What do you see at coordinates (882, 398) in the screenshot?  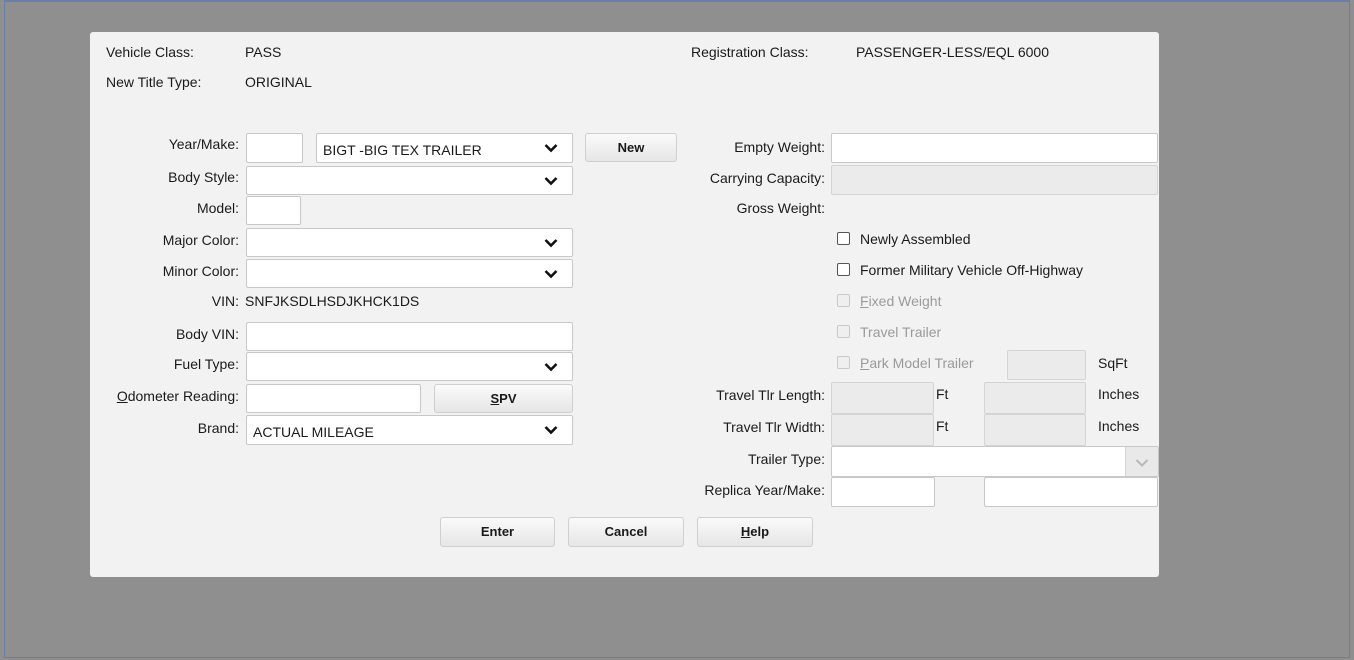 I see `travel-tlr-length-ft-input` at bounding box center [882, 398].